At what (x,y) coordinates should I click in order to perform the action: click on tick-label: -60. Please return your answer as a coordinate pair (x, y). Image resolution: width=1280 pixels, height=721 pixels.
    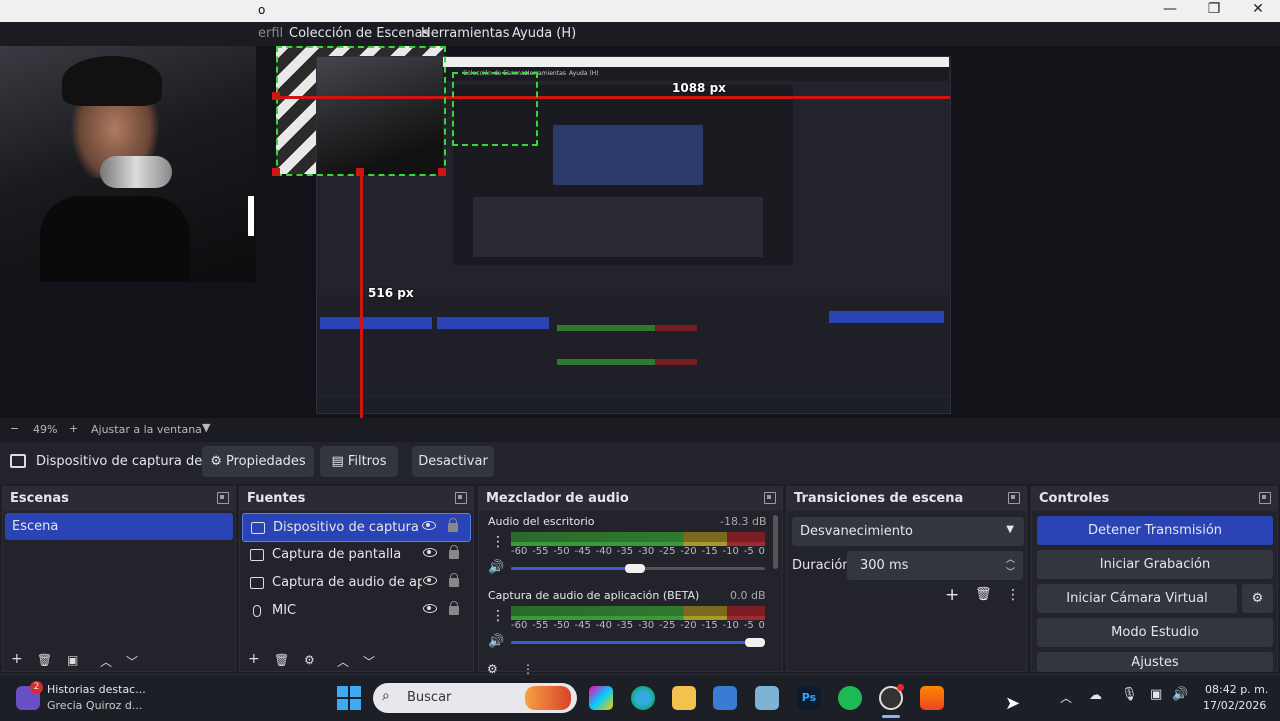
    Looking at the image, I should click on (519, 551).